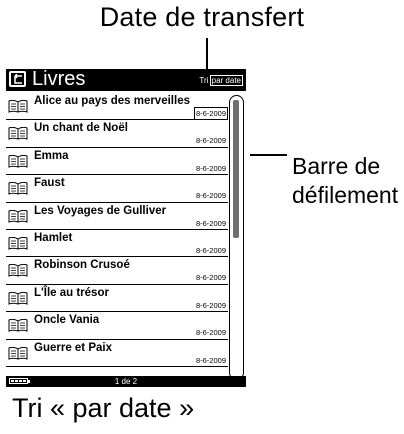 The height and width of the screenshot is (434, 404). I want to click on callout-scrollbar-line2: défilement, so click(345, 195).